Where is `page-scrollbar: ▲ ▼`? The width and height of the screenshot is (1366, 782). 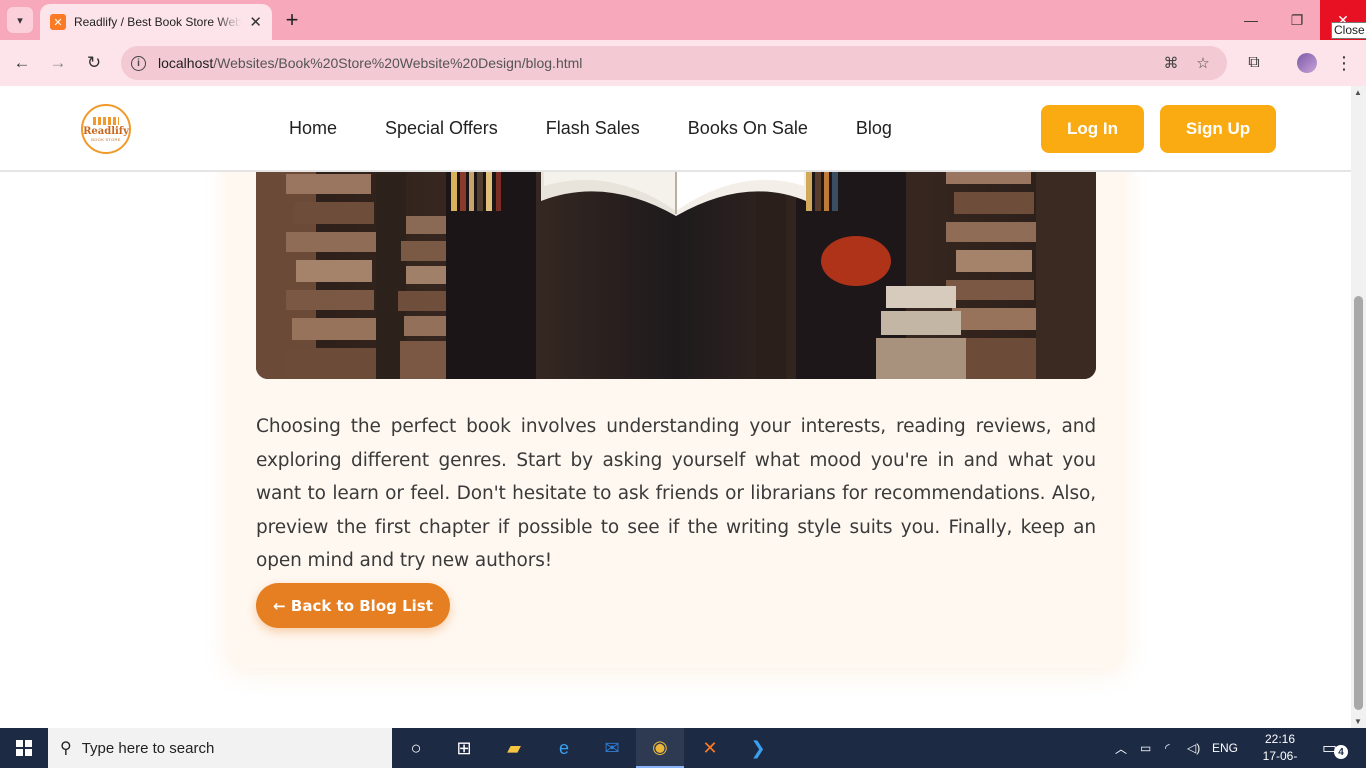 page-scrollbar: ▲ ▼ is located at coordinates (1358, 407).